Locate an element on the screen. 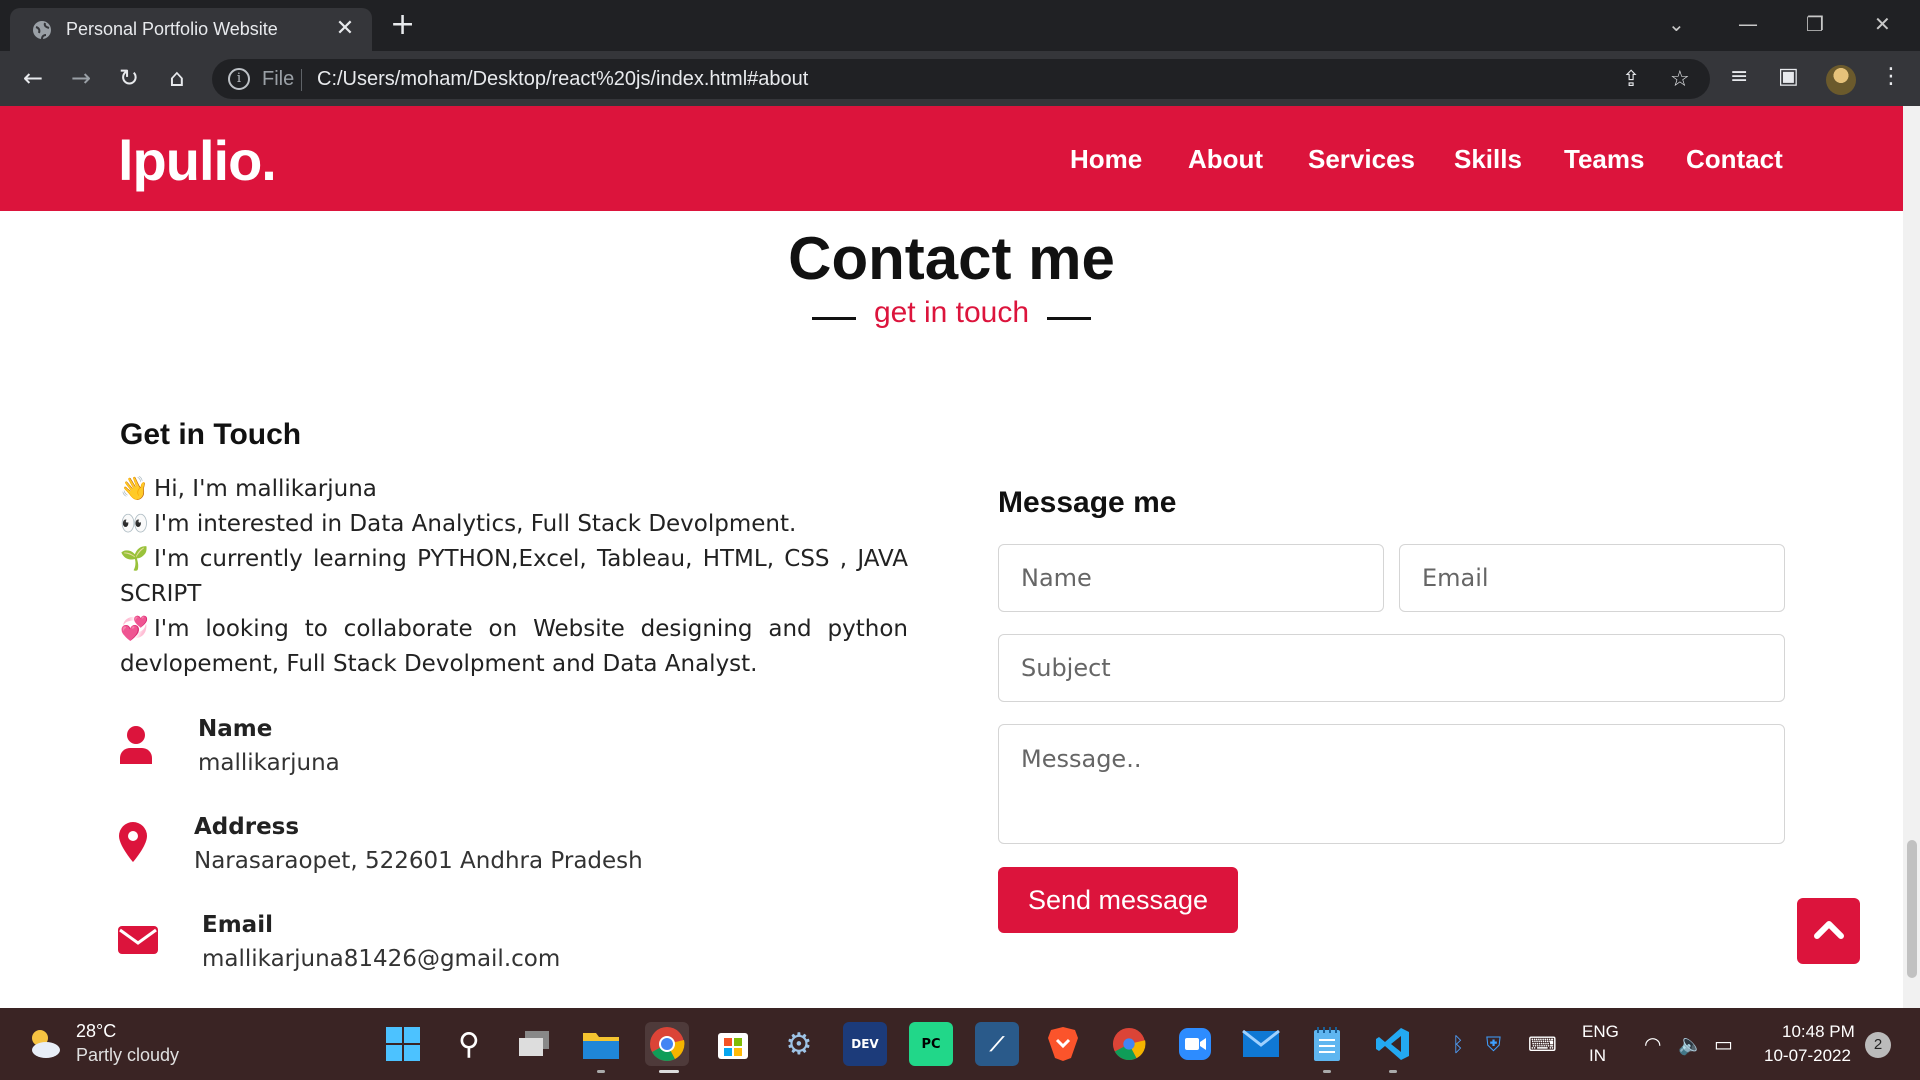  task-view-icon is located at coordinates (535, 1044).